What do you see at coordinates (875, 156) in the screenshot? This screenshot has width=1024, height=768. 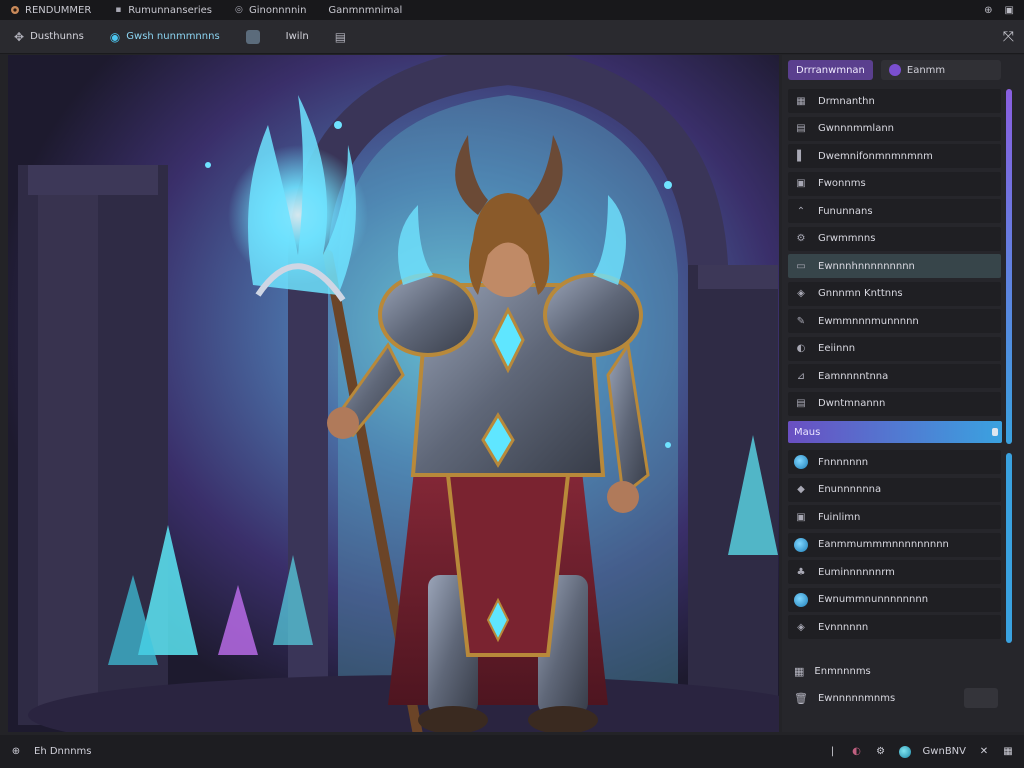 I see `list-item-label: Dwemnifonmnmnmnm` at bounding box center [875, 156].